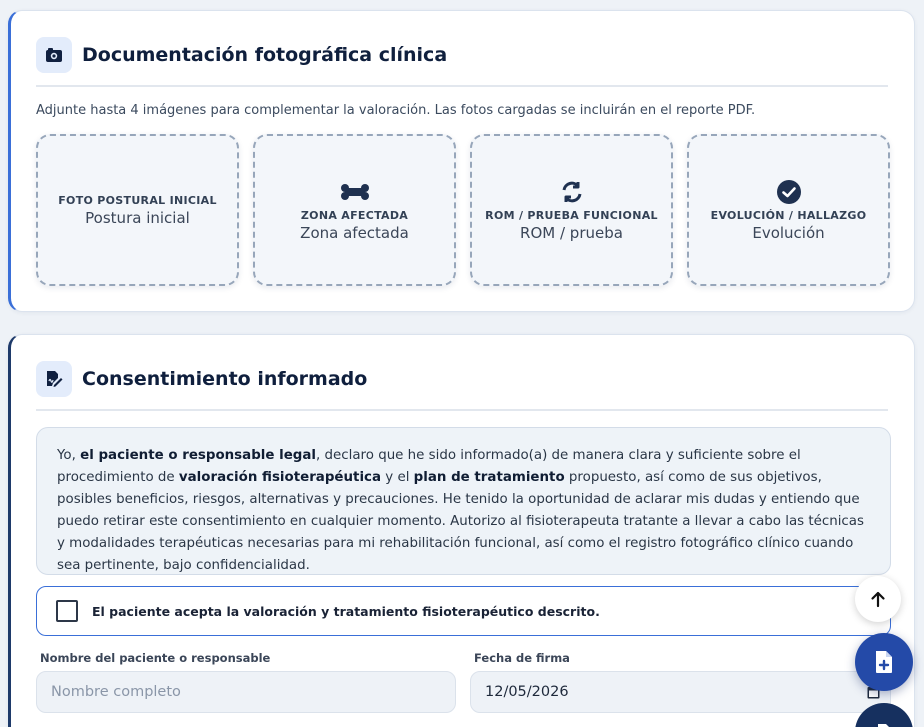 The height and width of the screenshot is (727, 924). Describe the element at coordinates (572, 192) in the screenshot. I see `sync-icon` at that location.